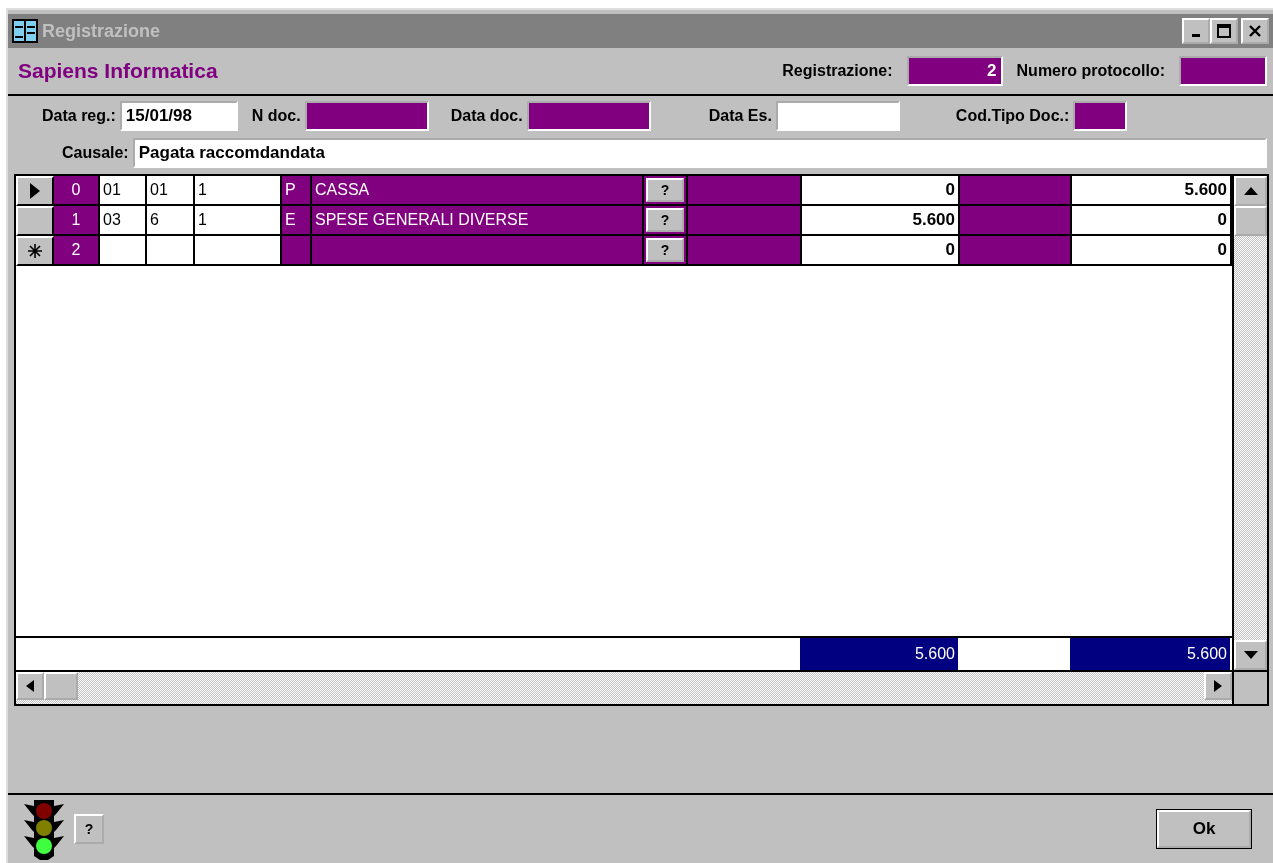  Describe the element at coordinates (101, 31) in the screenshot. I see `window-title: Registrazione` at that location.